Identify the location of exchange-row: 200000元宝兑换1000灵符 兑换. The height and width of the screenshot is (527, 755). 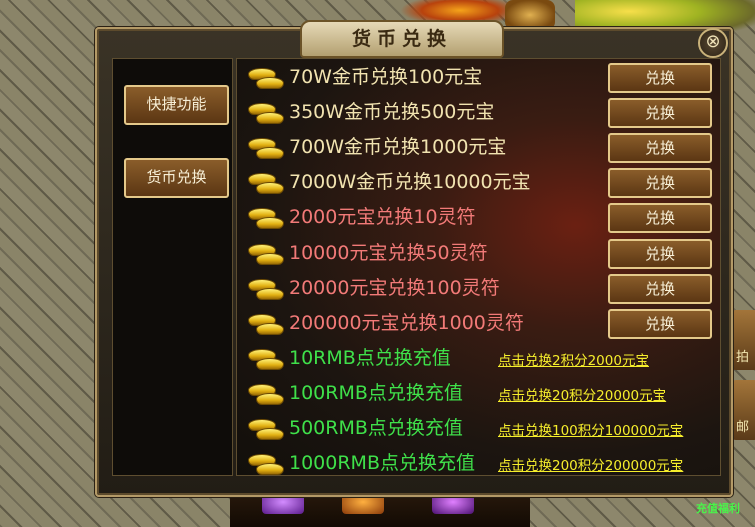
(479, 324).